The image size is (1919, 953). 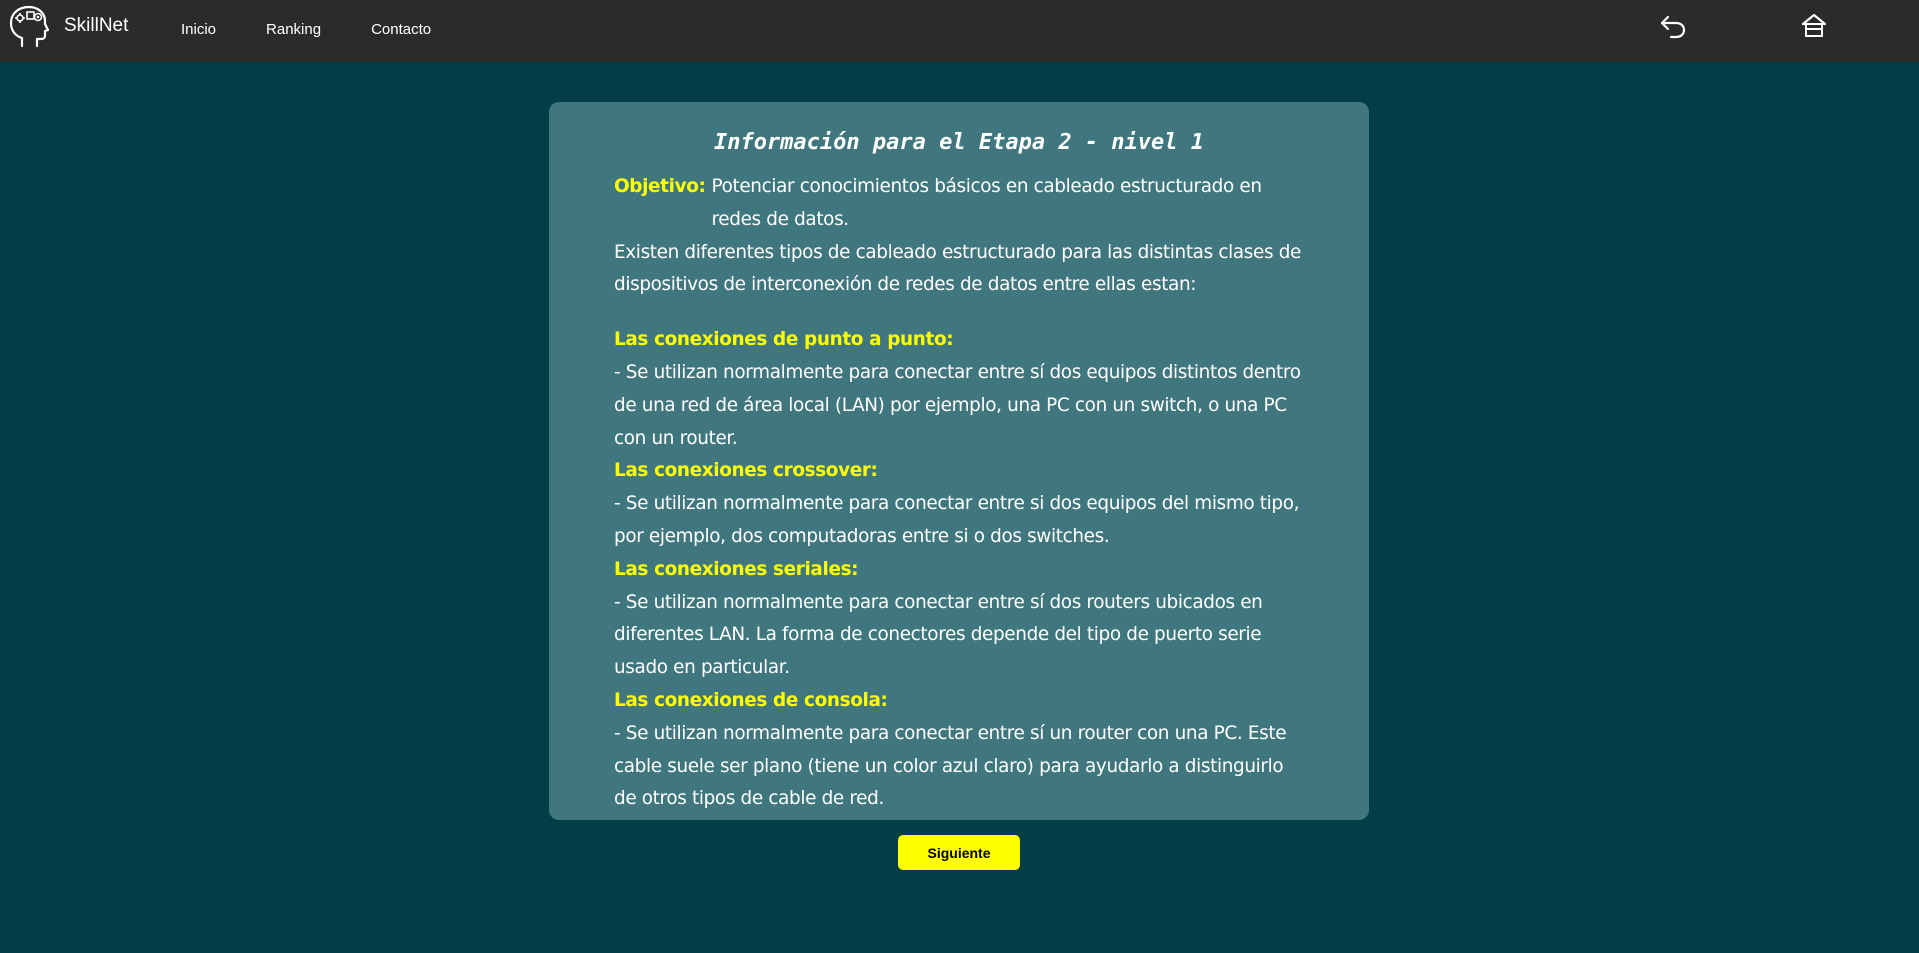 What do you see at coordinates (959, 852) in the screenshot?
I see `next-button: Siguiente` at bounding box center [959, 852].